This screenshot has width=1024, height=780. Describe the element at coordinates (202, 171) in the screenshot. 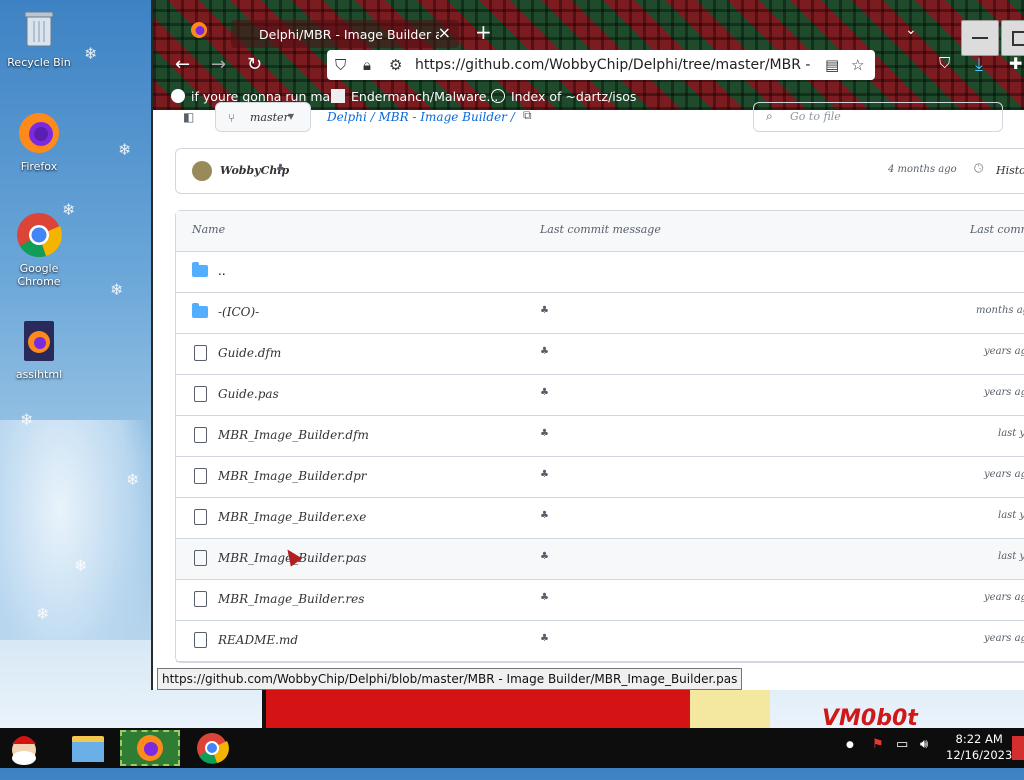

I see `avatar` at that location.